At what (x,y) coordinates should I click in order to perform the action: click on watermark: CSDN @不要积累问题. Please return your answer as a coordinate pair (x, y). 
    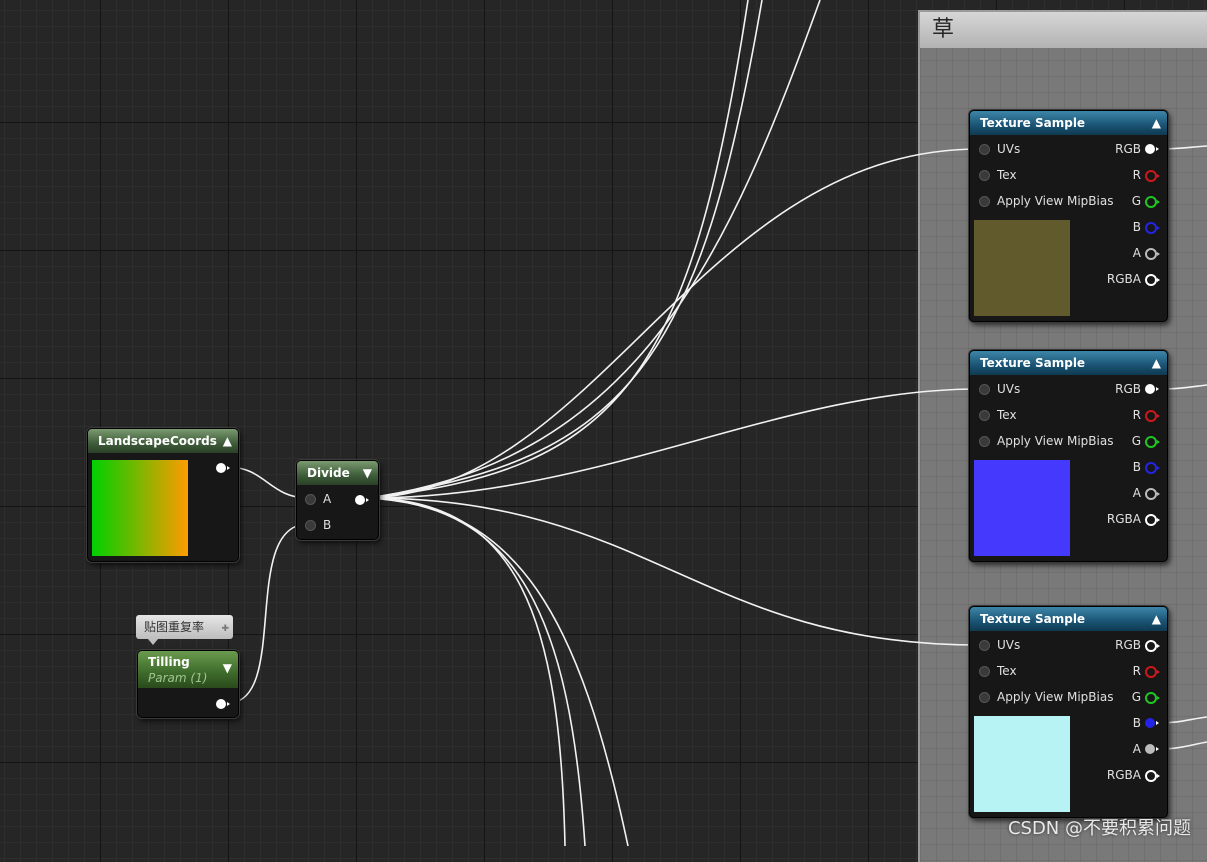
    Looking at the image, I should click on (1099, 828).